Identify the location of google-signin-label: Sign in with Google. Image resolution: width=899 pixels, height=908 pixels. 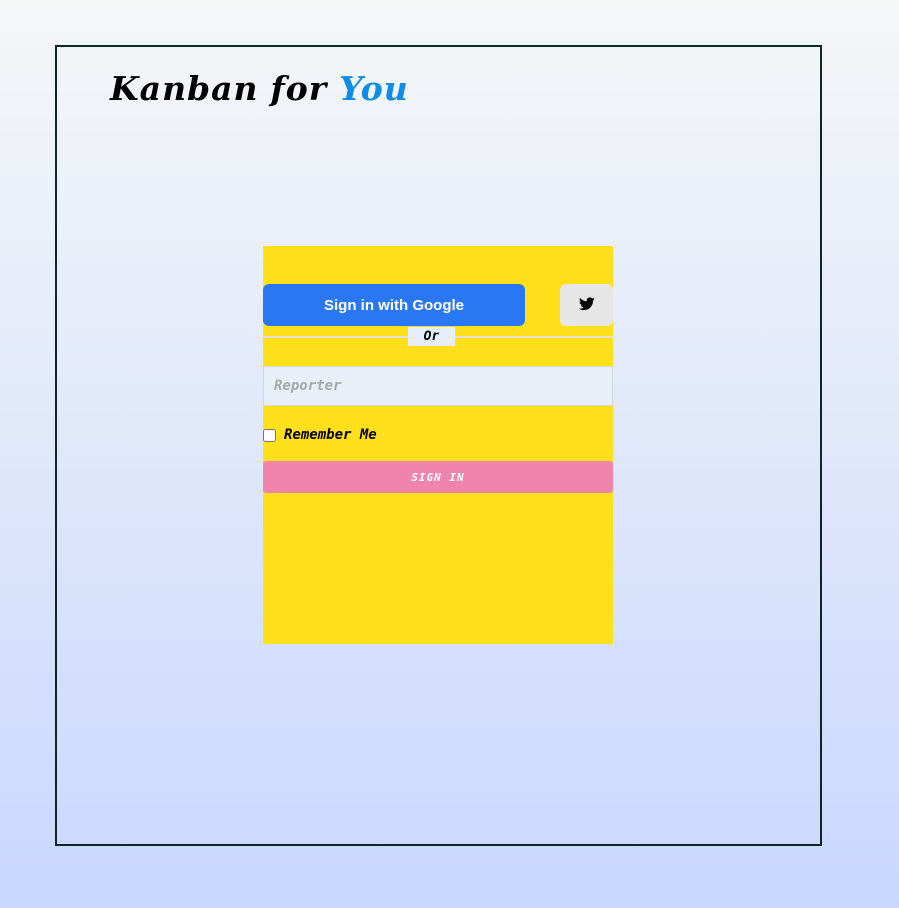
(394, 305).